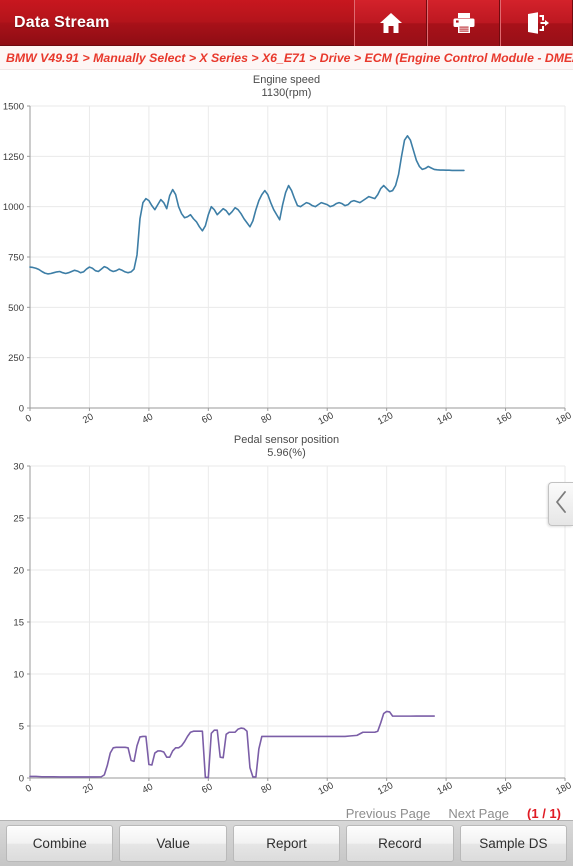  What do you see at coordinates (286, 453) in the screenshot?
I see `chart-pedal-sensor-value: 5.96(%)` at bounding box center [286, 453].